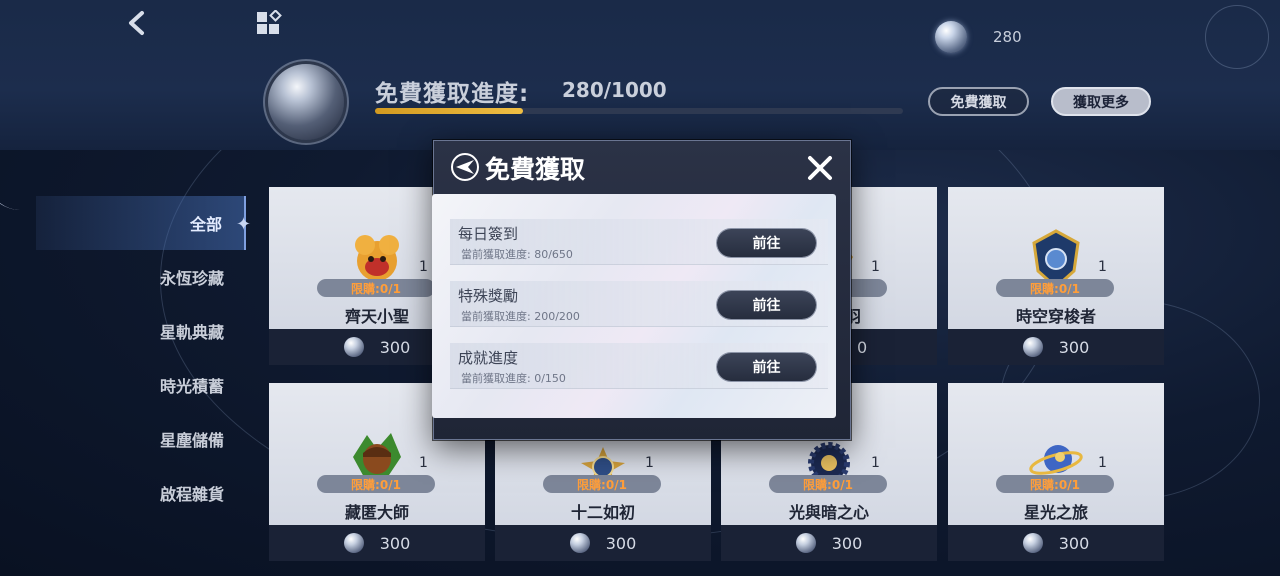 The image size is (1280, 576). I want to click on task-name: 每日簽到, so click(488, 234).